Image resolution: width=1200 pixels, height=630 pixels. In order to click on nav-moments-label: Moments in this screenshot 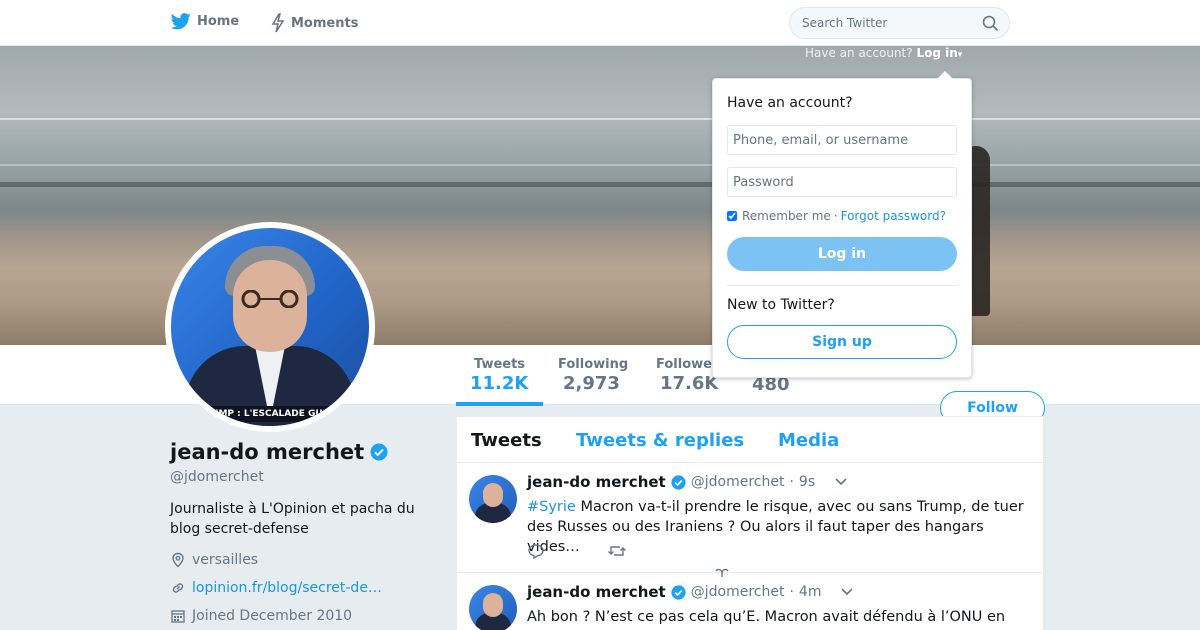, I will do `click(325, 23)`.